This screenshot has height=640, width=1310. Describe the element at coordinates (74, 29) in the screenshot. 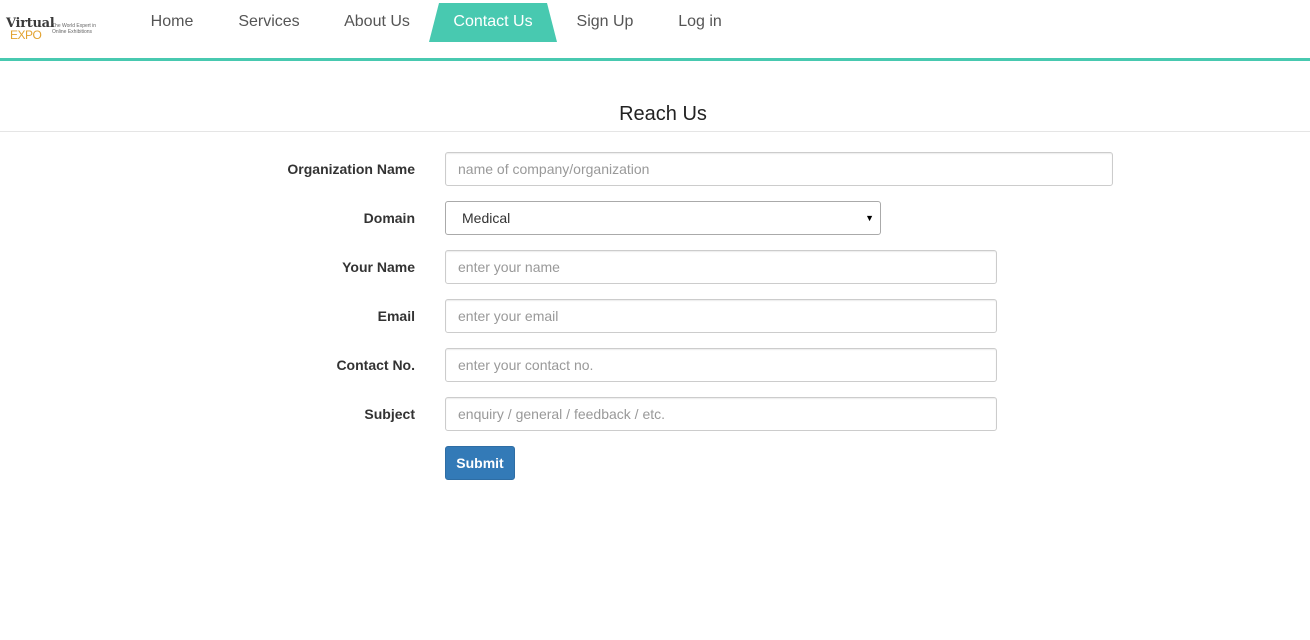

I see `logo-tagline: The World Expert in Online Exhibitions` at that location.